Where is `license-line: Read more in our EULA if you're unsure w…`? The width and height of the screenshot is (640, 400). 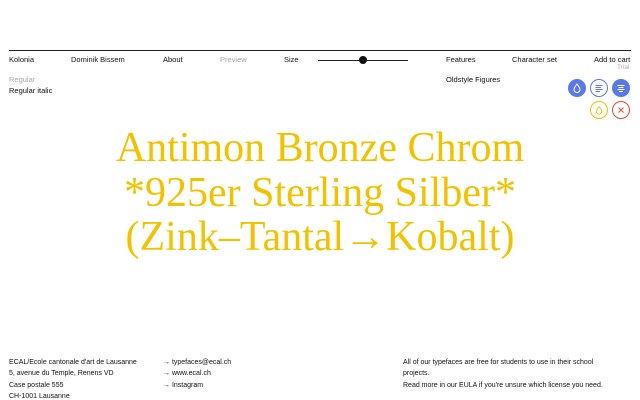
license-line: Read more in our EULA if you're unsure w… is located at coordinates (503, 385).